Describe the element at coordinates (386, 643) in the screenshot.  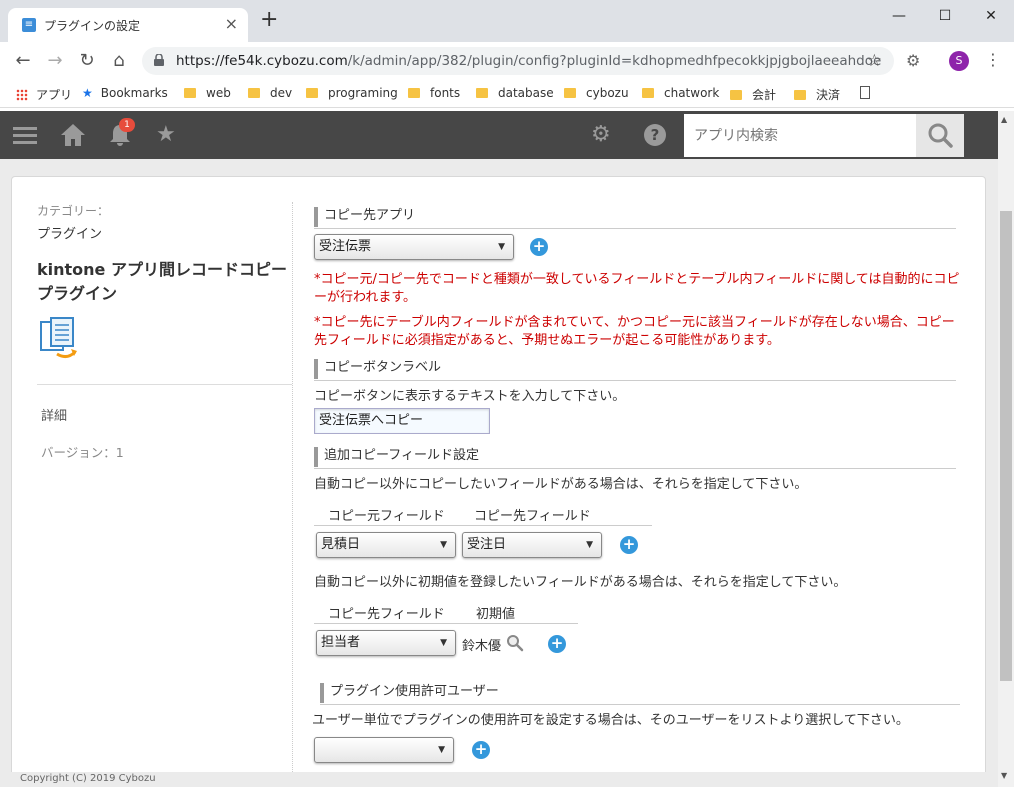
I see `target-field-select-2: 担当者 ▼` at that location.